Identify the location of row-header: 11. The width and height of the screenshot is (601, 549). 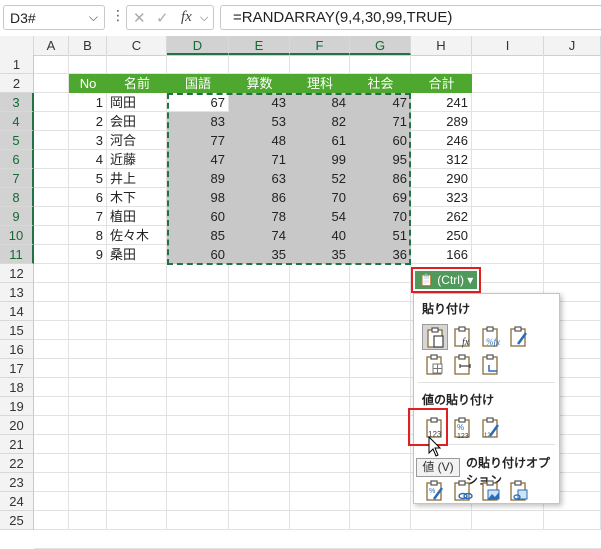
(17, 254).